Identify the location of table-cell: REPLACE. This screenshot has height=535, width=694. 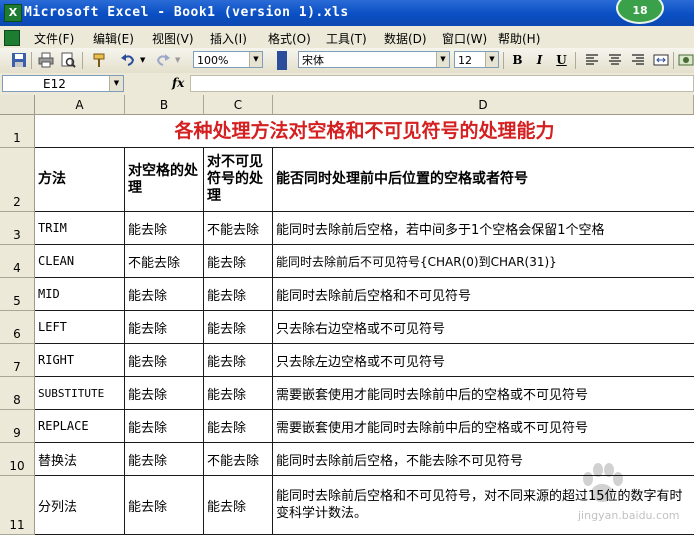
(80, 426).